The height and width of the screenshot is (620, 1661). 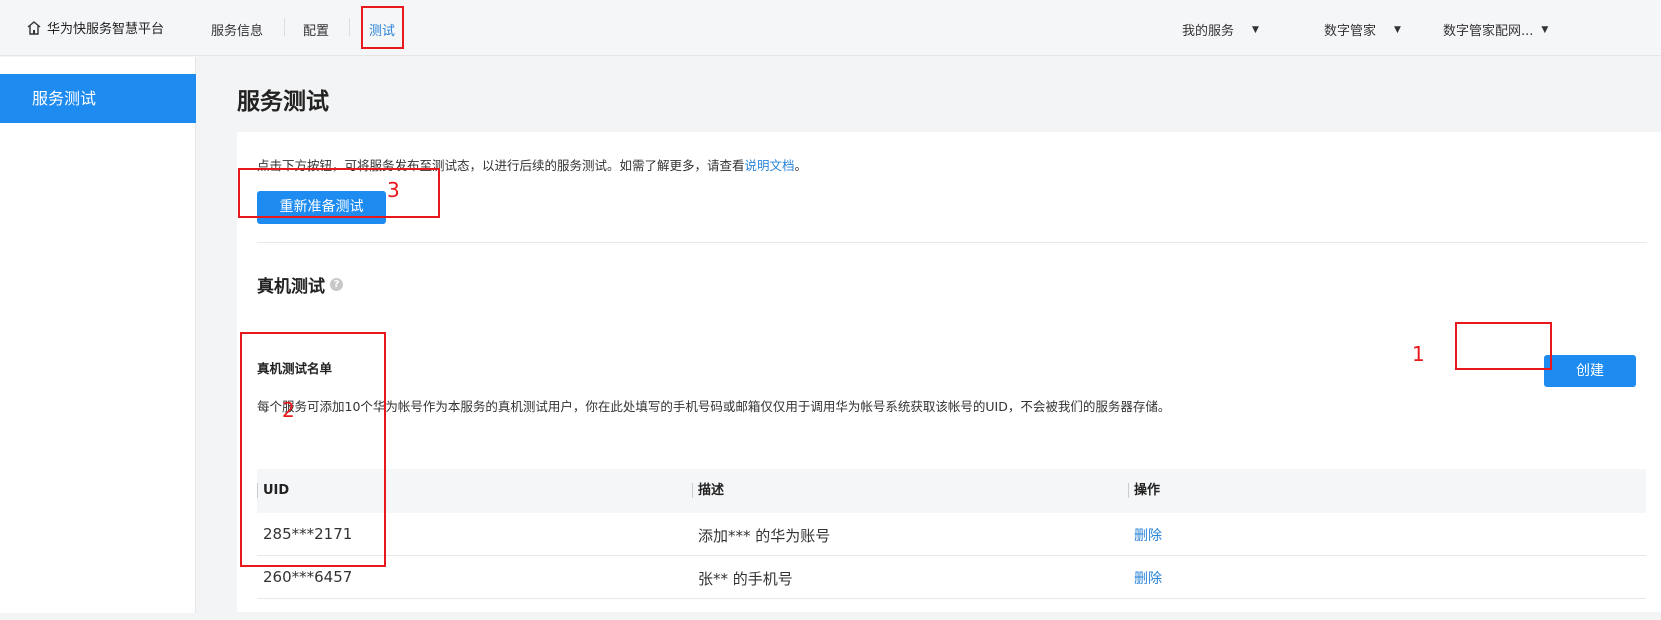 I want to click on column-header-action: 操作, so click(x=1144, y=490).